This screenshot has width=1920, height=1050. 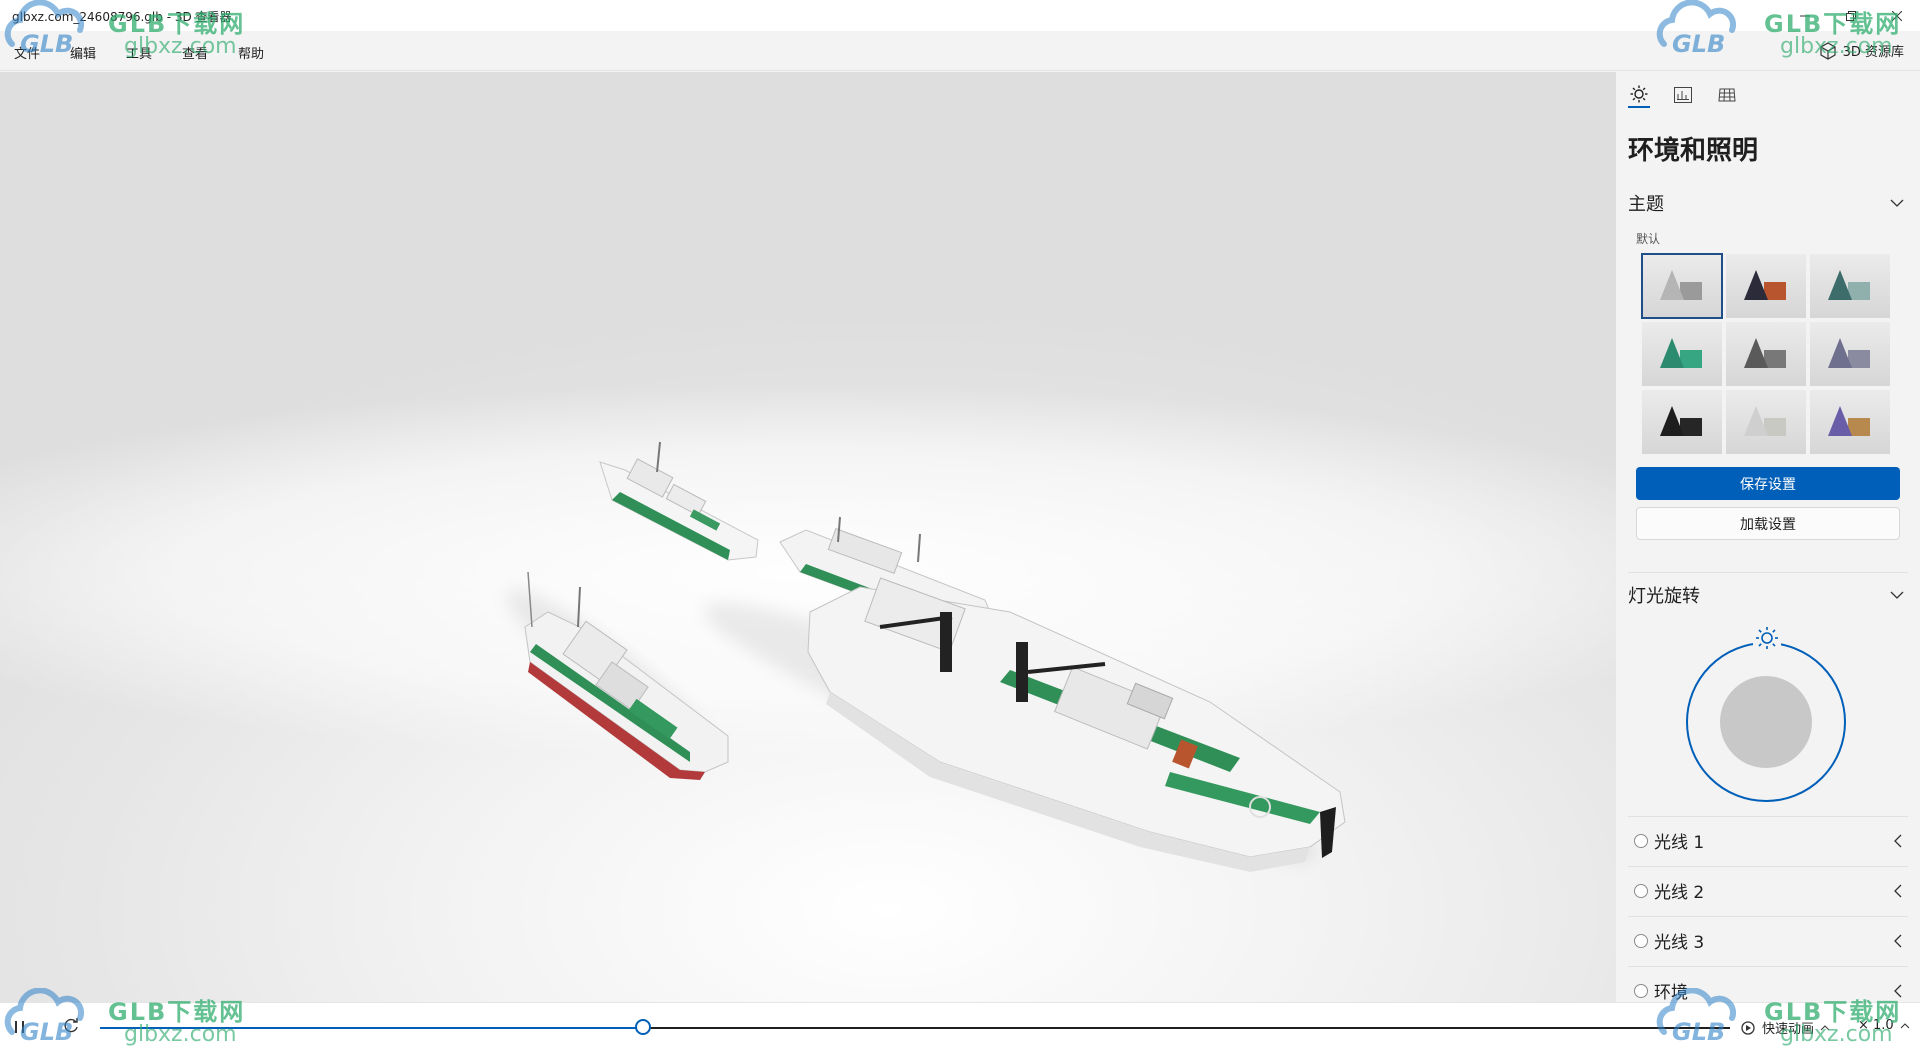 I want to click on light-2-toggle, so click(x=1641, y=890).